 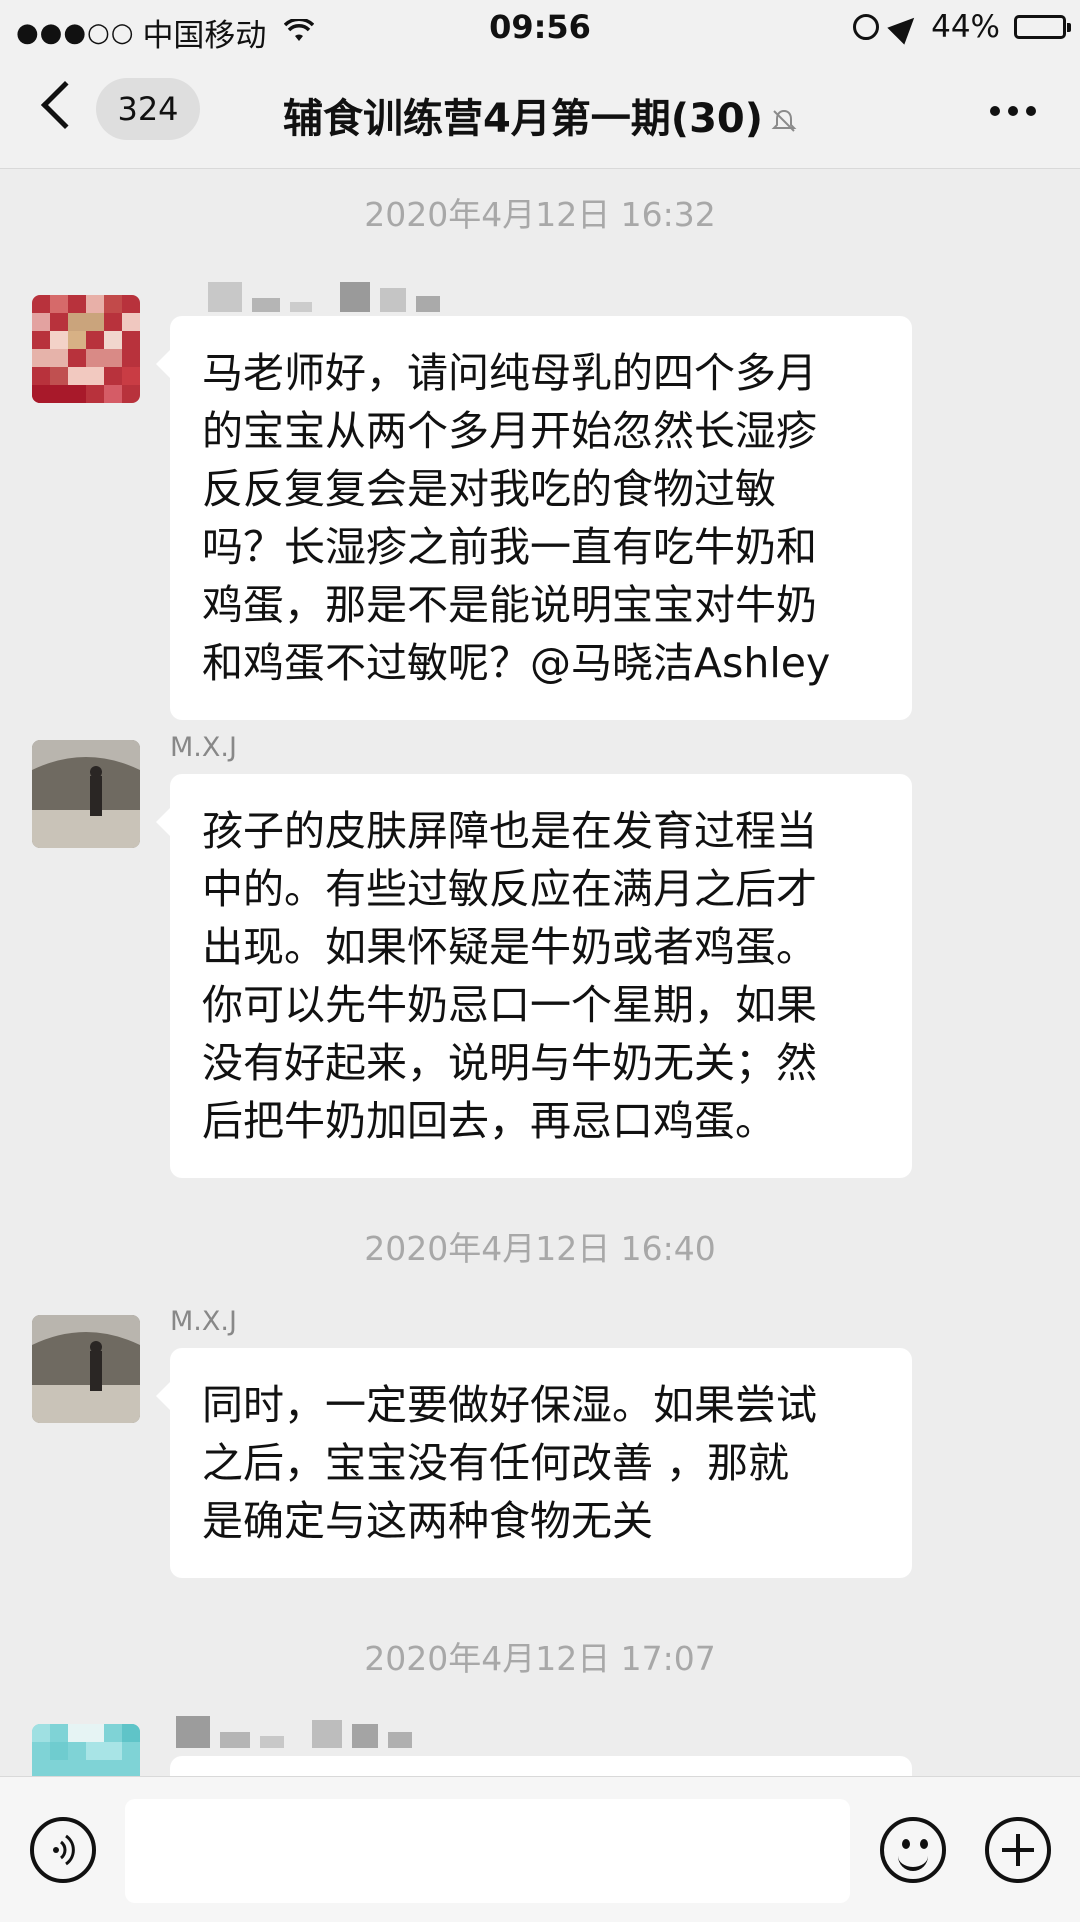 What do you see at coordinates (540, 1658) in the screenshot?
I see `message-timestamp: 2020年4月12日 17:07` at bounding box center [540, 1658].